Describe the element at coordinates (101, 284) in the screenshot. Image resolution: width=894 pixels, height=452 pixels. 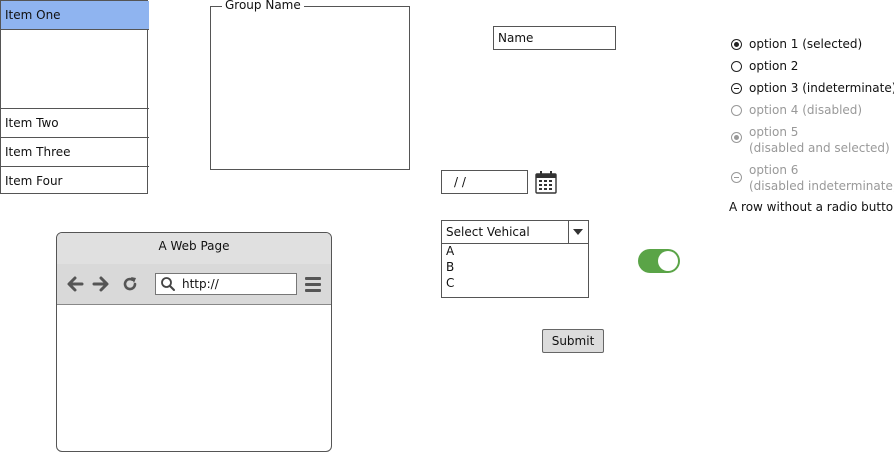
I see `forward-arrow-icon` at that location.